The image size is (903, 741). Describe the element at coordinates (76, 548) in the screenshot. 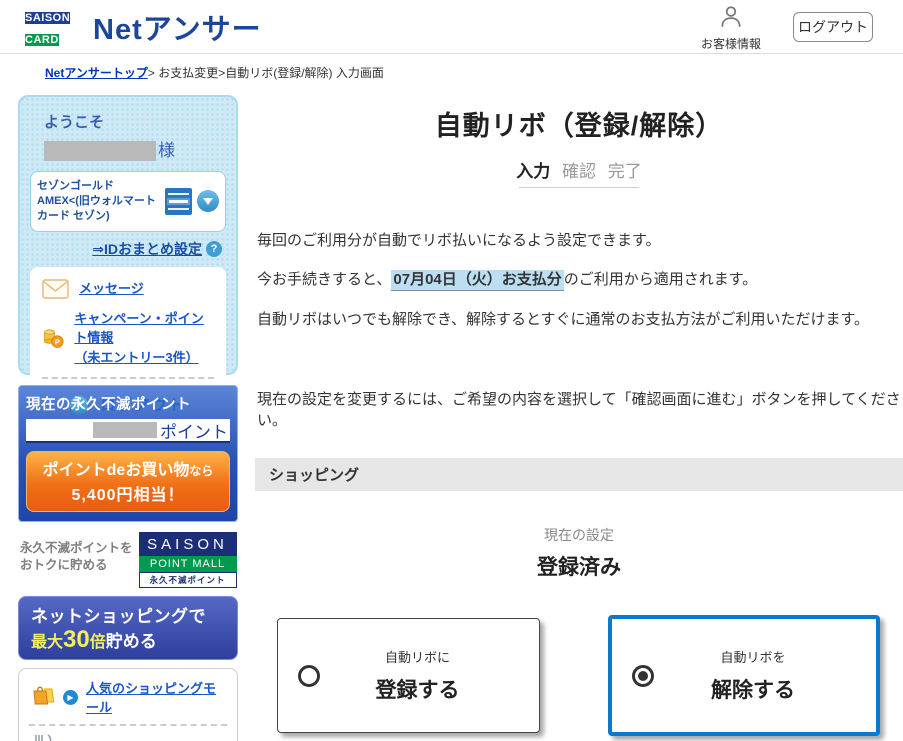

I see `point-mall-text-line1: 永久不滅ポイントを` at that location.